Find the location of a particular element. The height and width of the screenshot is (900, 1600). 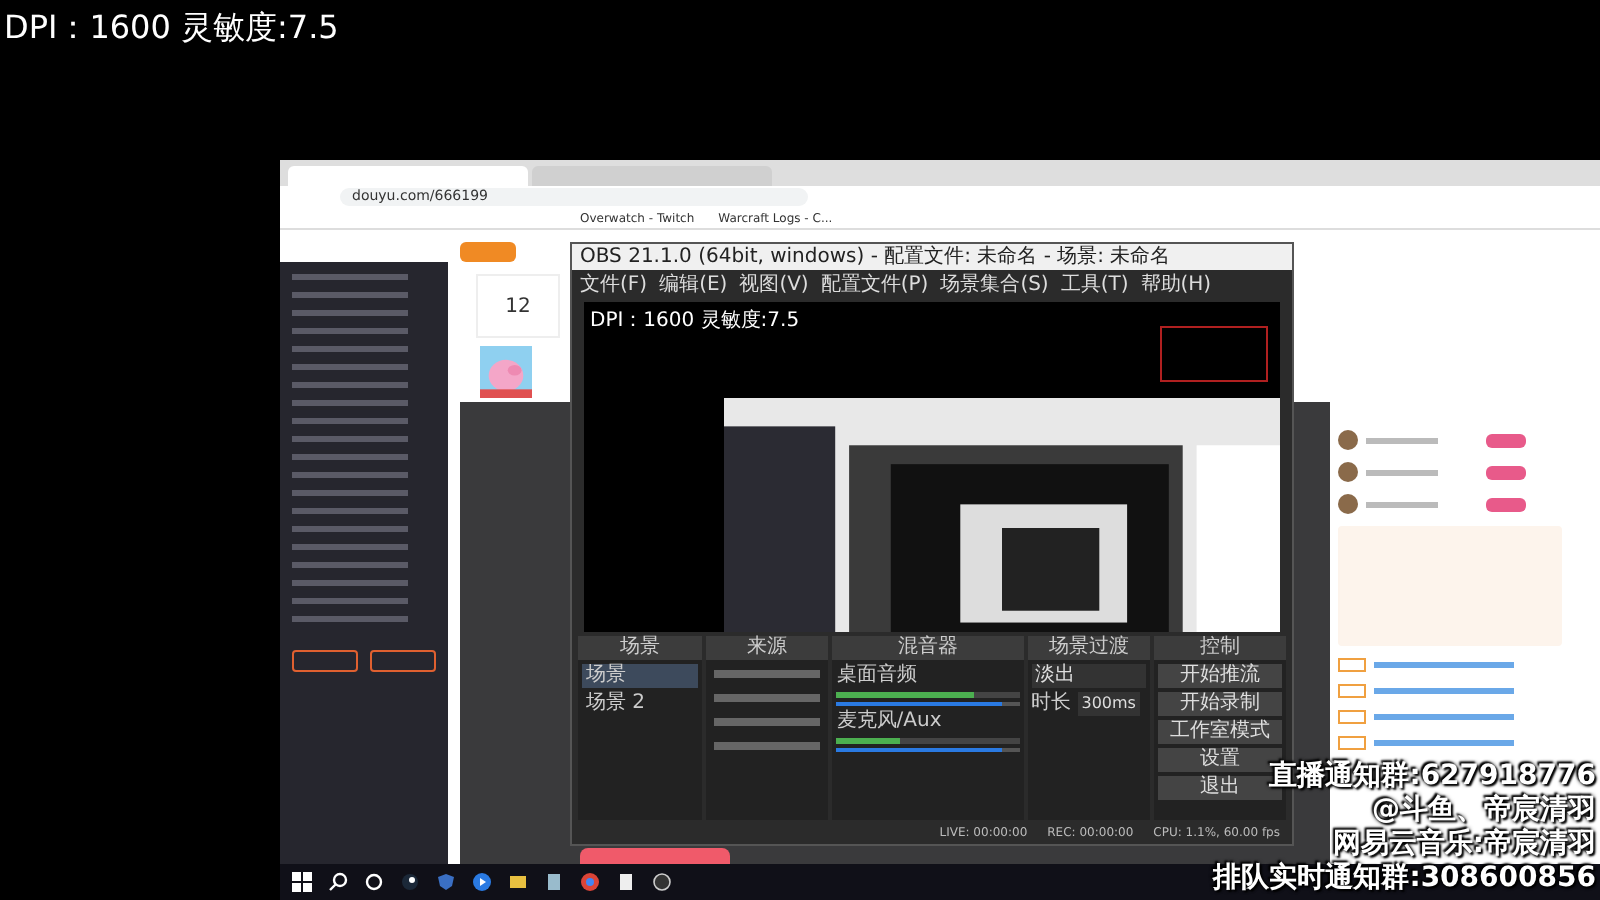

menu-item: 帮助(H) is located at coordinates (1176, 284).